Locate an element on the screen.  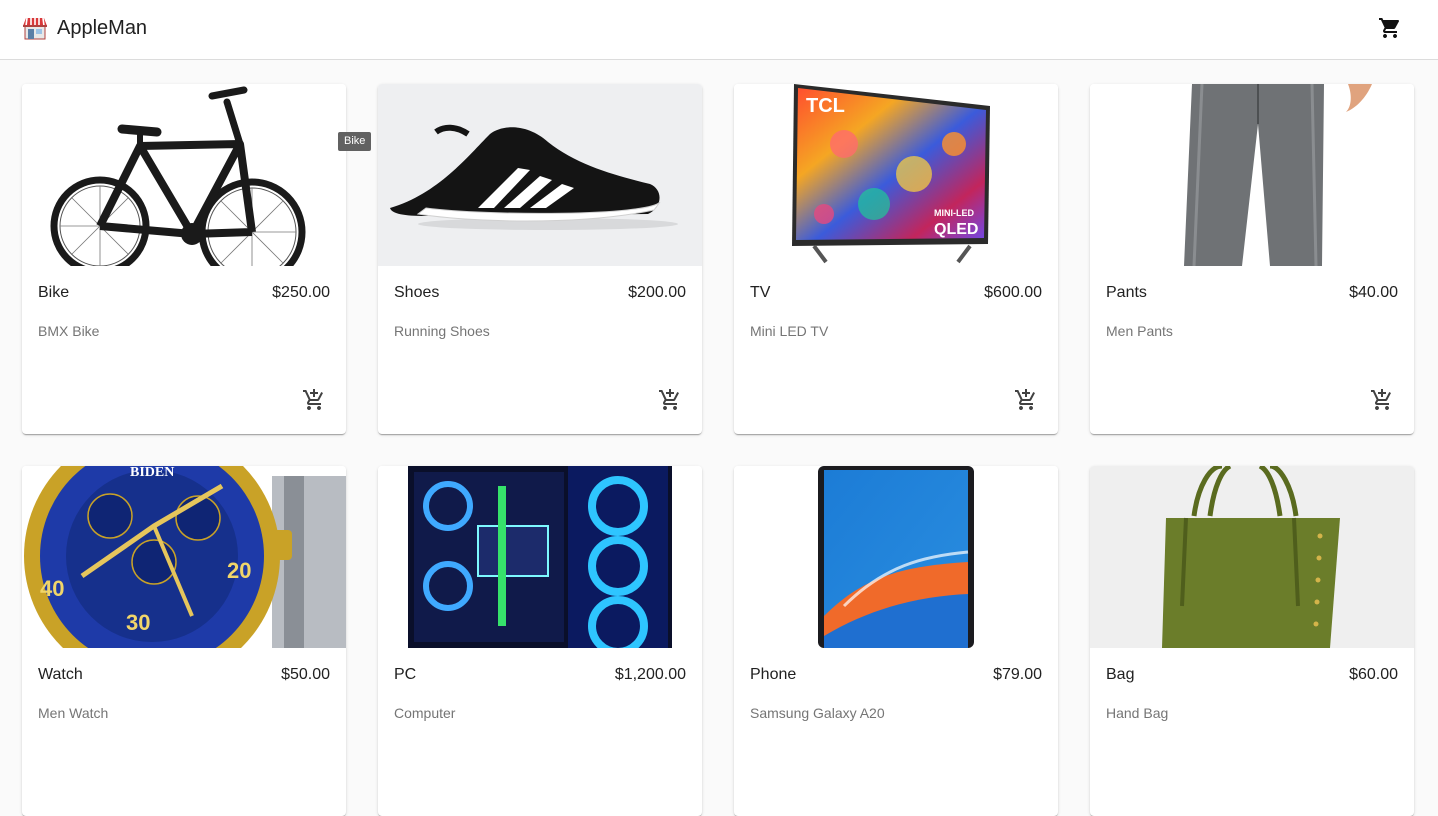
shopping-cart-icon is located at coordinates (1389, 28).